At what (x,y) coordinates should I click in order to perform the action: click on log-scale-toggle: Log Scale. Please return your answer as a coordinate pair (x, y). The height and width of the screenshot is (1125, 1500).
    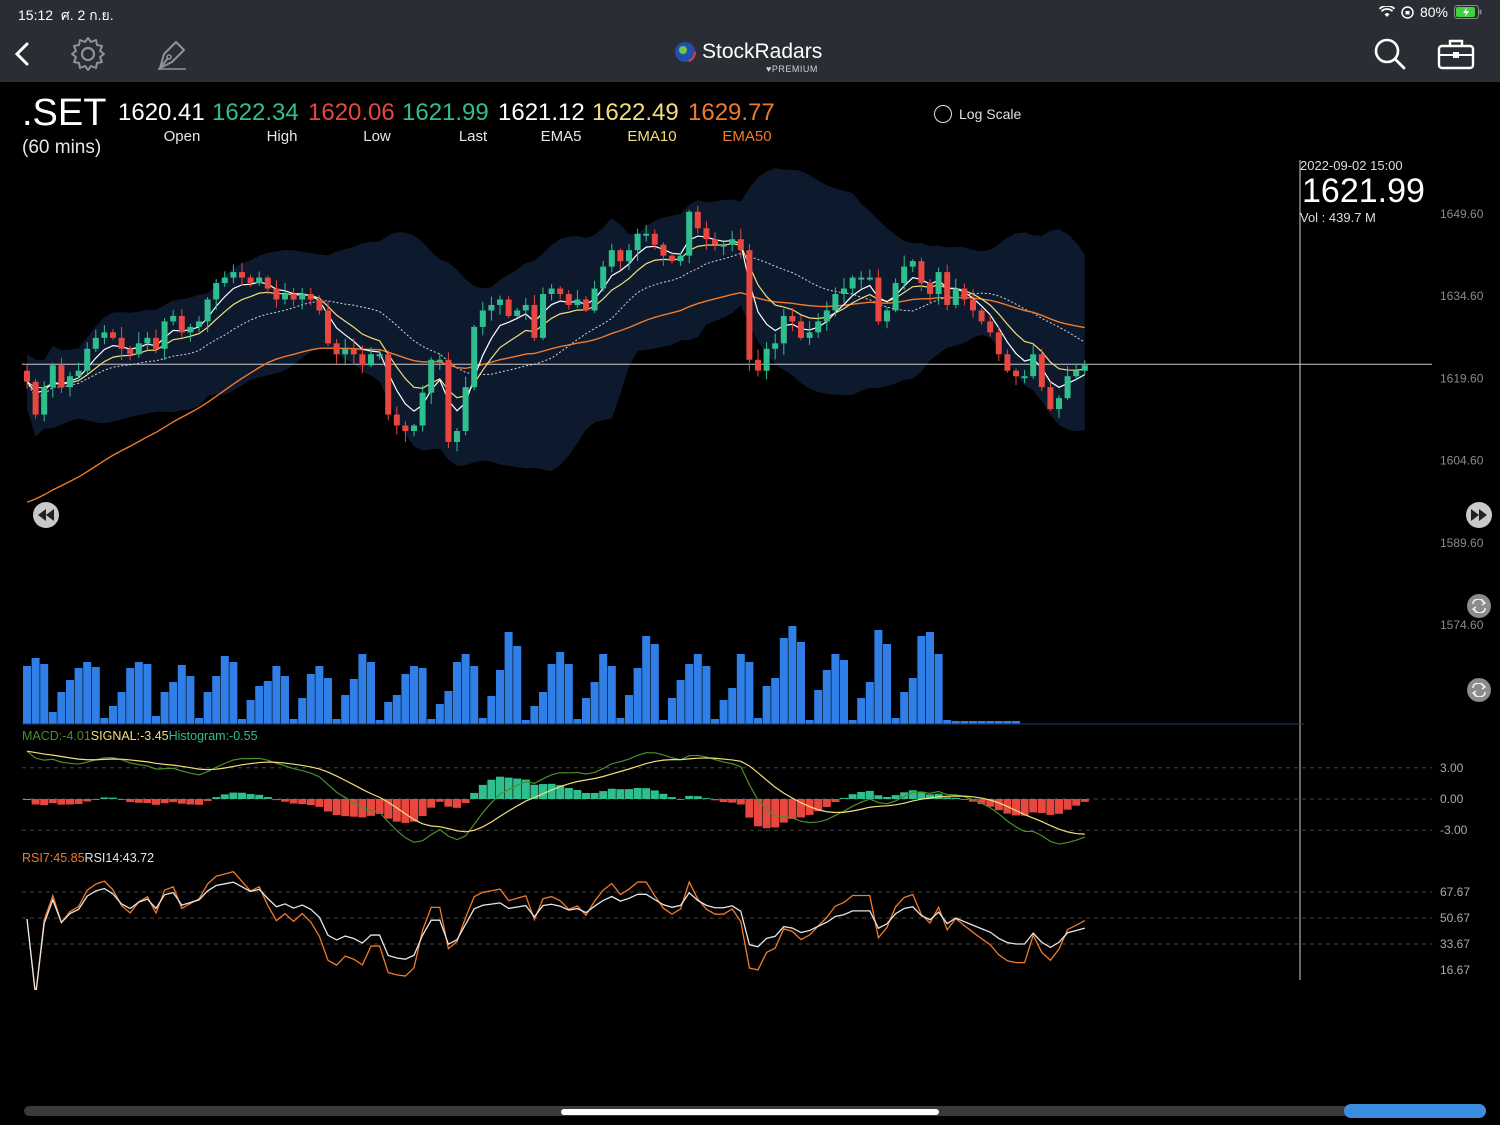
    Looking at the image, I should click on (977, 114).